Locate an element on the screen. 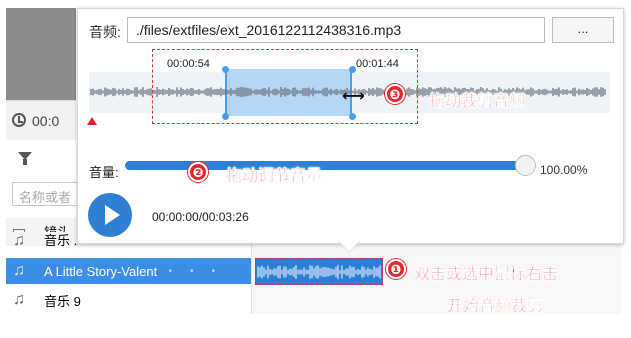 Image resolution: width=631 pixels, height=338 pixels. callout-trim: 拖动裁剪音频 is located at coordinates (477, 101).